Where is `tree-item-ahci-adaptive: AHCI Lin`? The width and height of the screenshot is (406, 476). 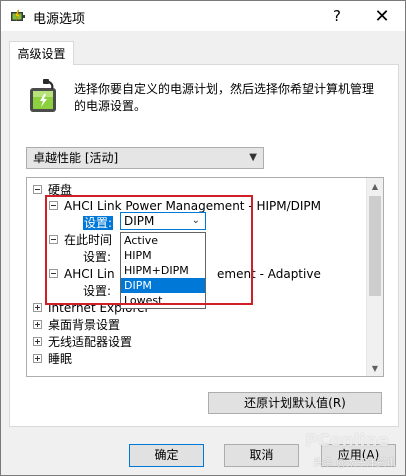
tree-item-ahci-adaptive: AHCI Lin is located at coordinates (82, 274).